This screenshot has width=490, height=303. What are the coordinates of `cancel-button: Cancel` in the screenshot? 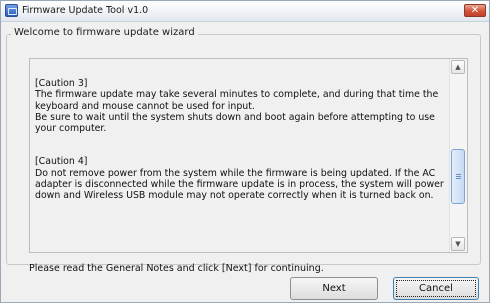 It's located at (436, 288).